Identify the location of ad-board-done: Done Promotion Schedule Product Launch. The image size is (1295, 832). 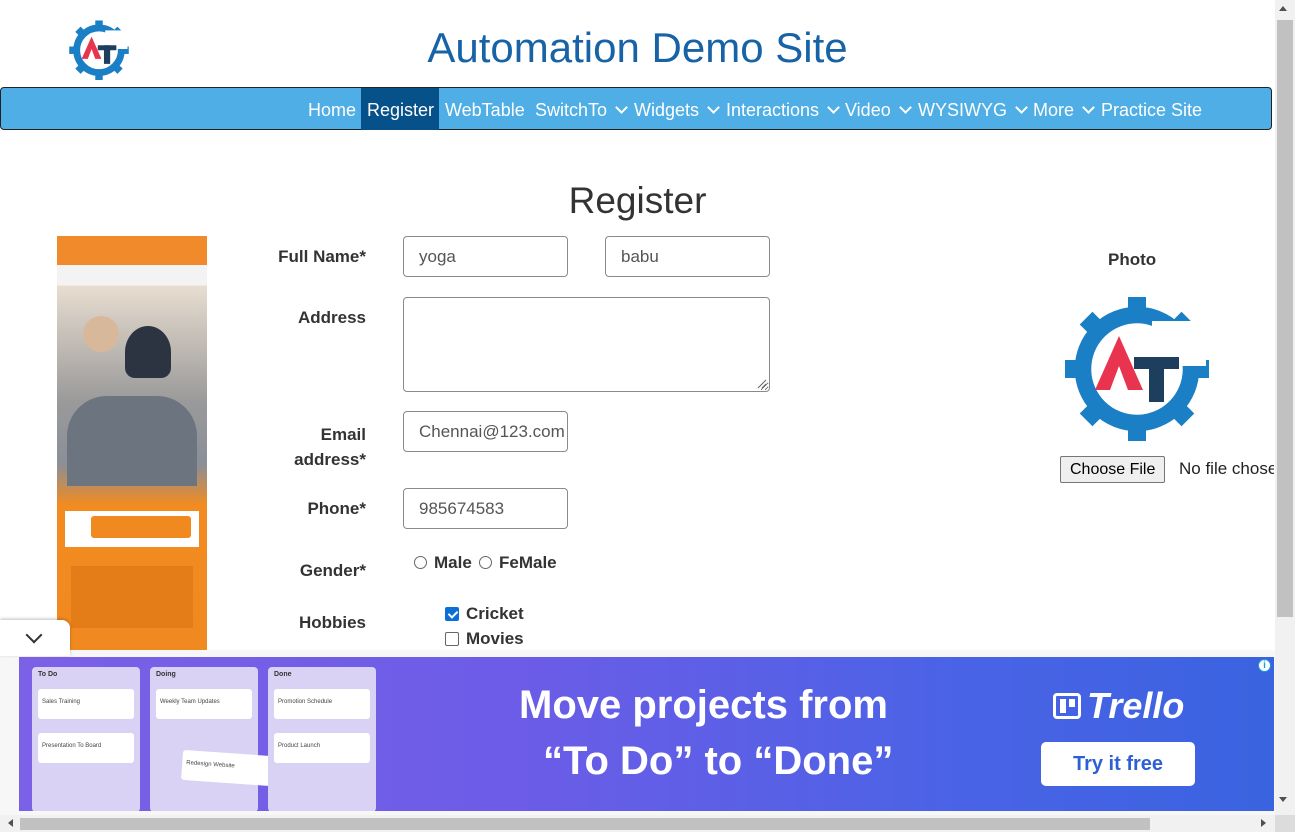
(322, 739).